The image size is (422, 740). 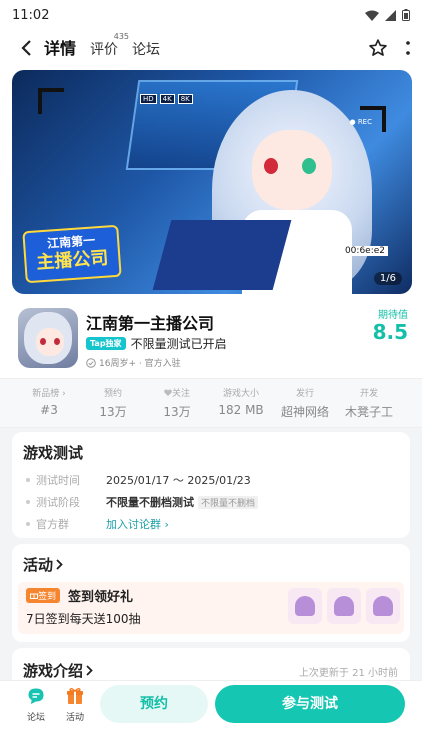 What do you see at coordinates (58, 502) in the screenshot?
I see `test-stage-key: 测试阶段` at bounding box center [58, 502].